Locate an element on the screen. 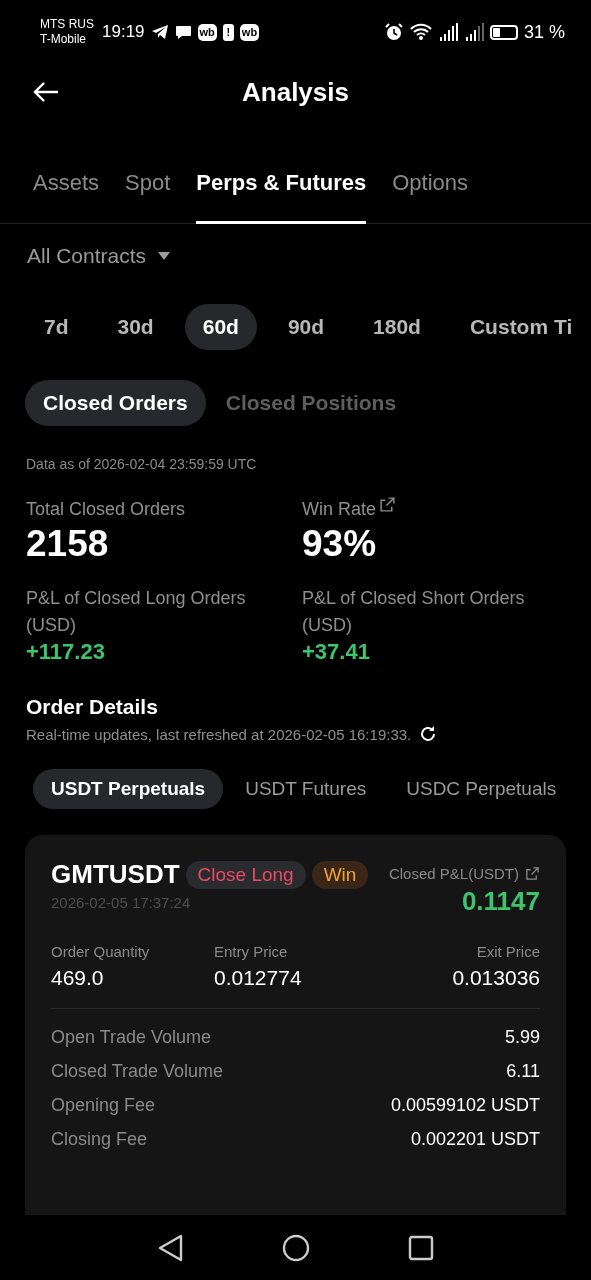 This screenshot has height=1280, width=591. back-triangle-icon is located at coordinates (170, 1247).